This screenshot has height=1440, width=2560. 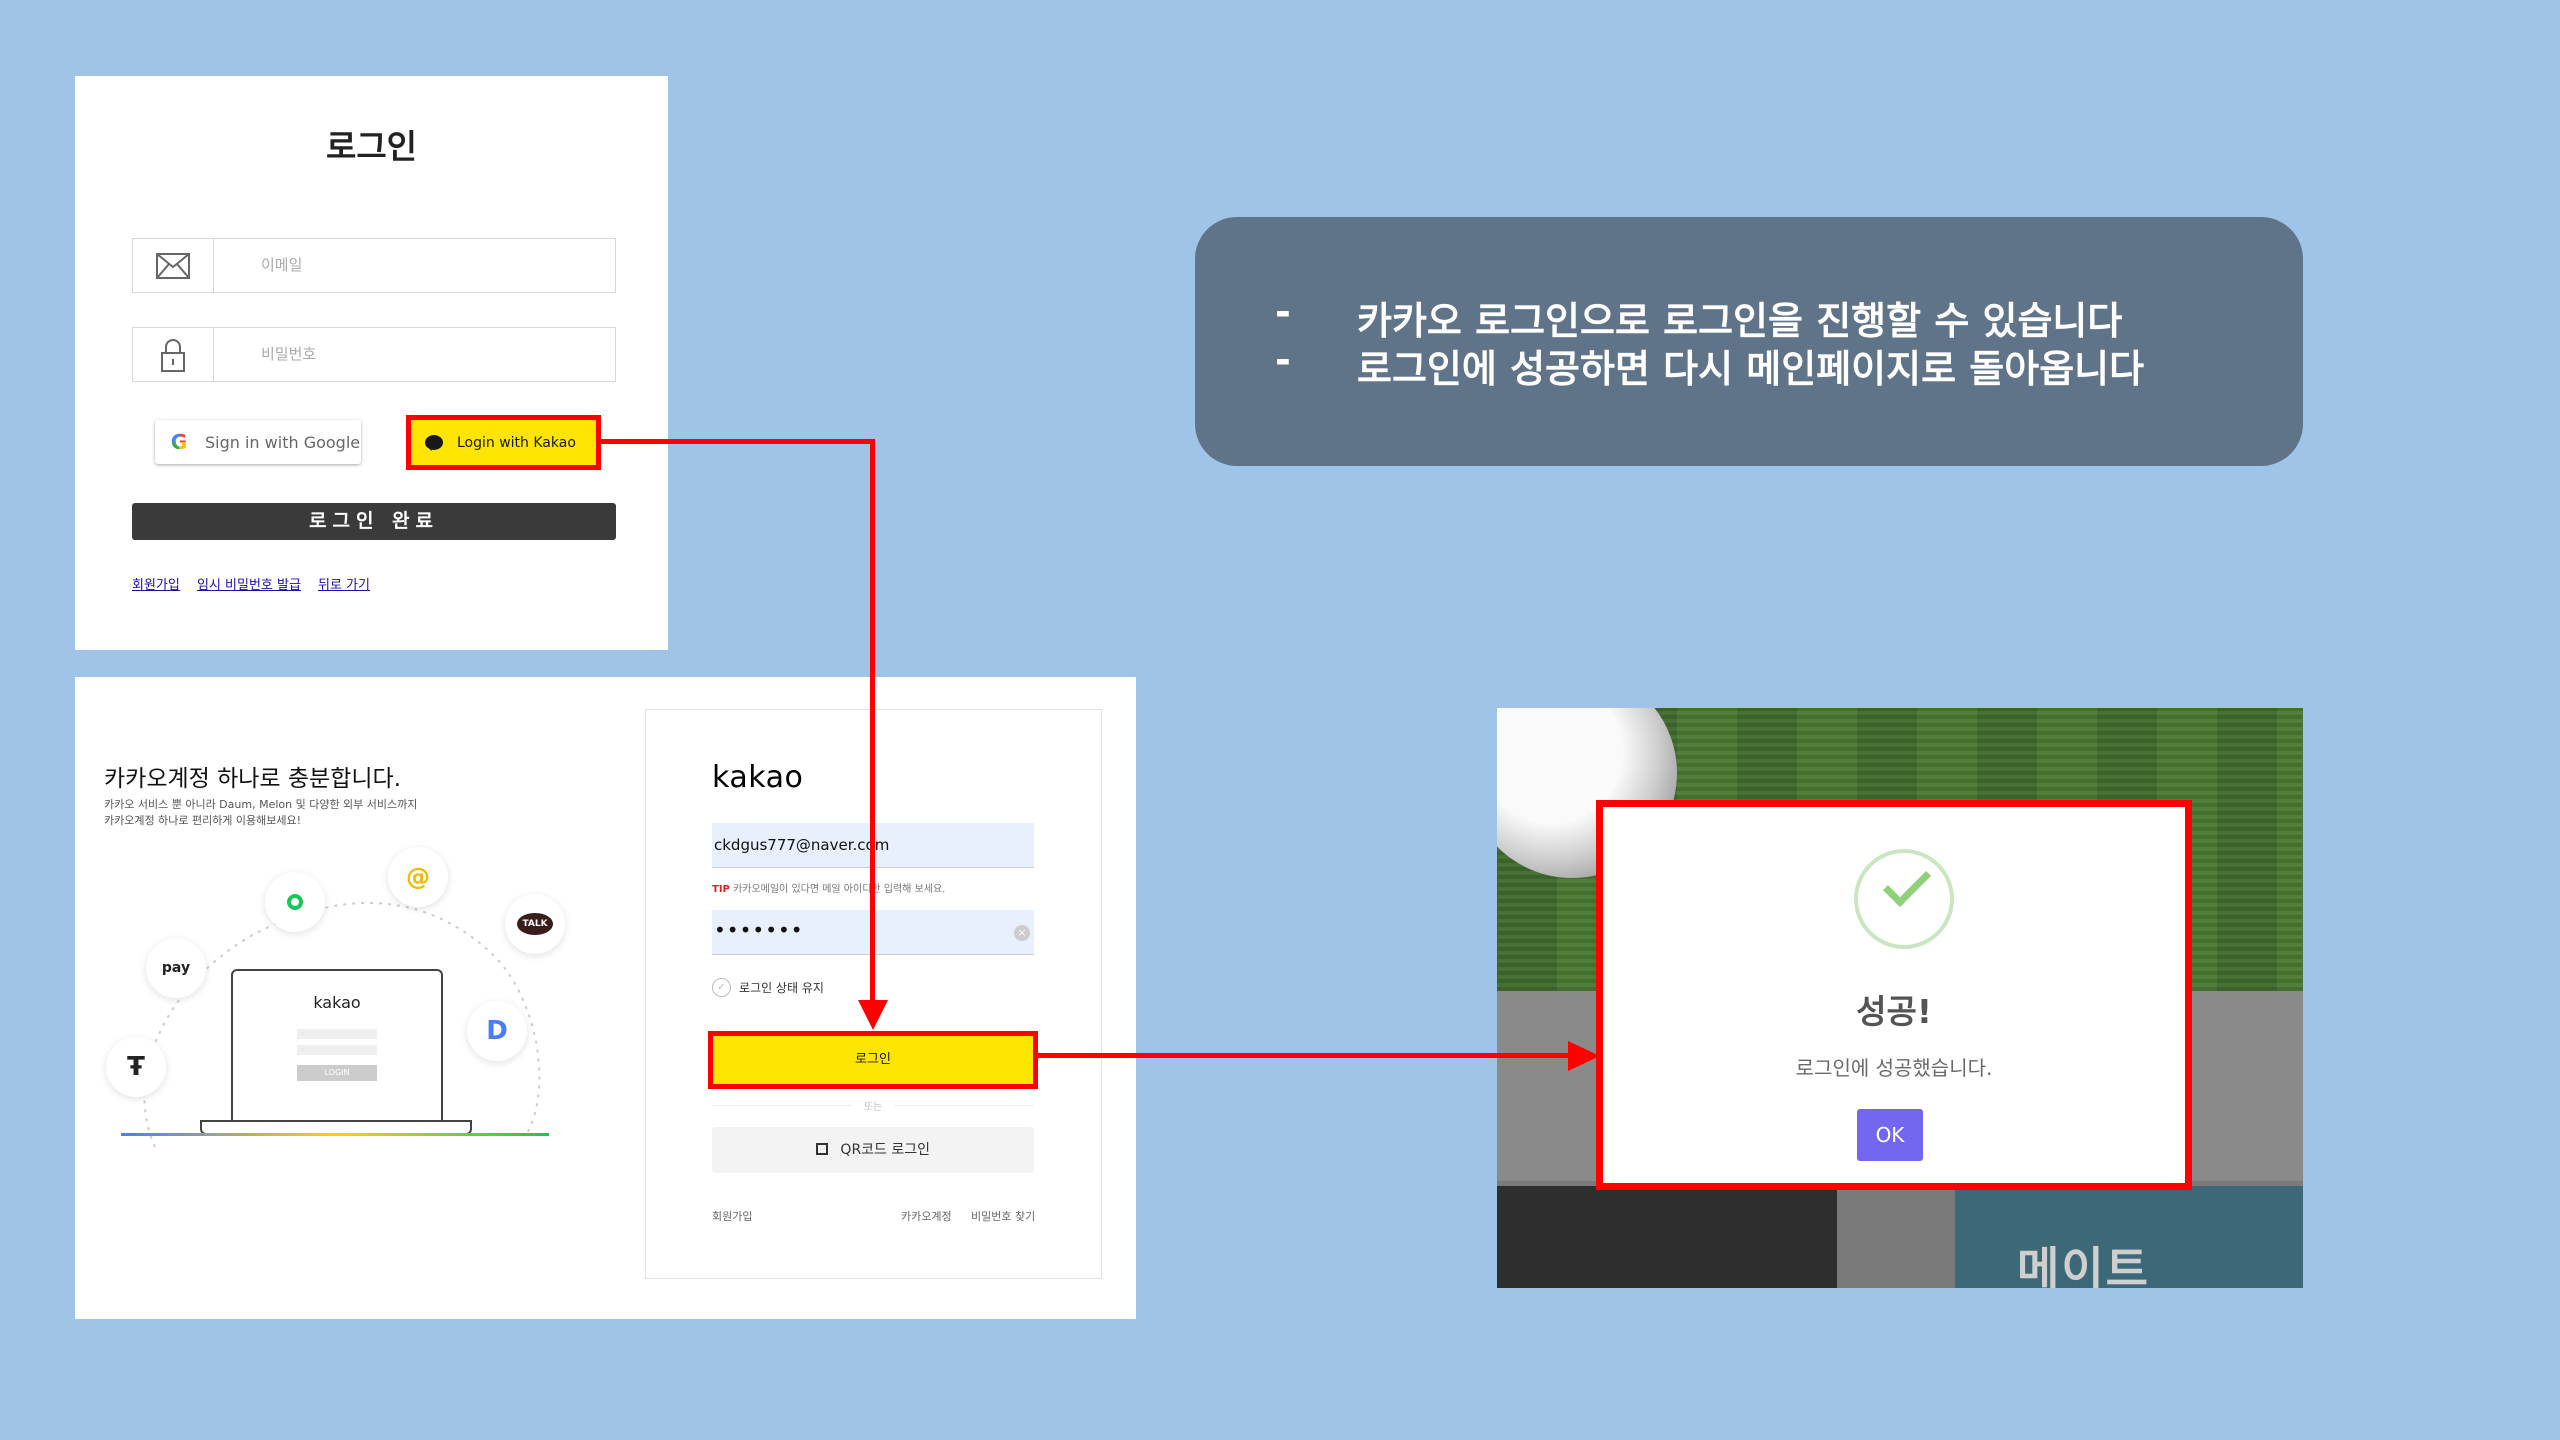 I want to click on arrow-right-icon, so click(x=1584, y=1056).